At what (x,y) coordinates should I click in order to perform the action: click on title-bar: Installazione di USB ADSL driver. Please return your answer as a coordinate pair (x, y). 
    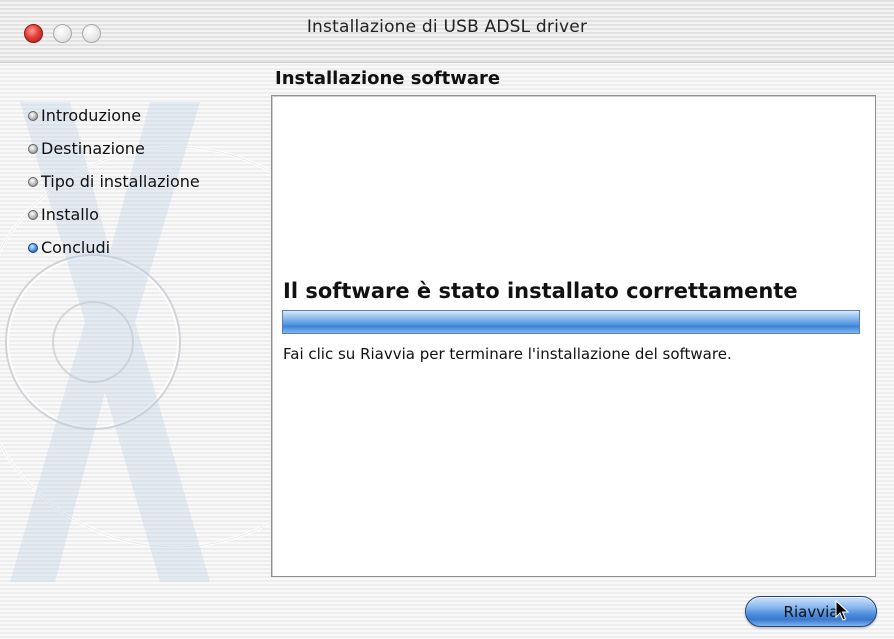
    Looking at the image, I should click on (447, 31).